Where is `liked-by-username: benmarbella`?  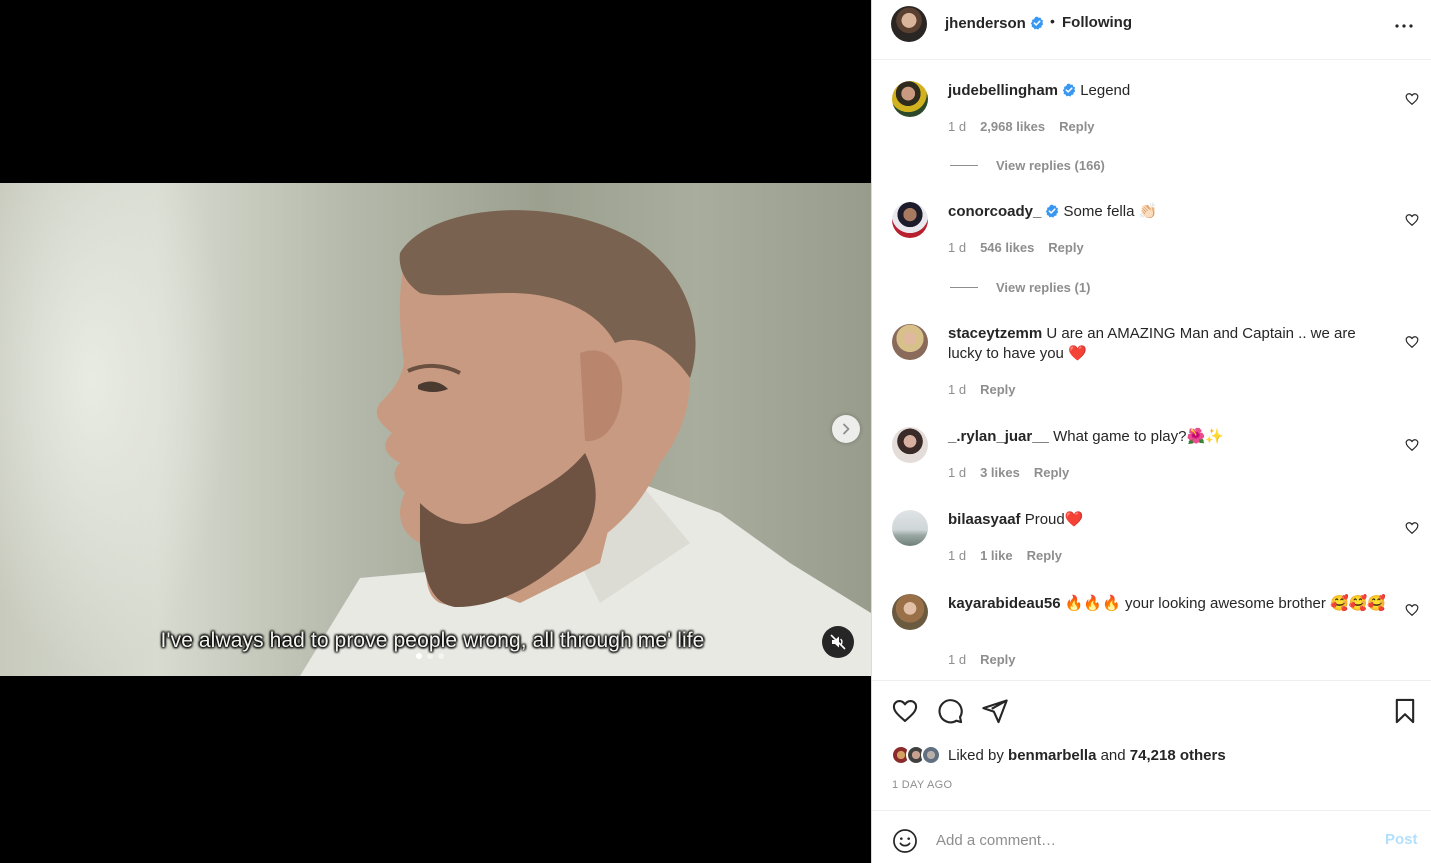
liked-by-username: benmarbella is located at coordinates (1052, 755).